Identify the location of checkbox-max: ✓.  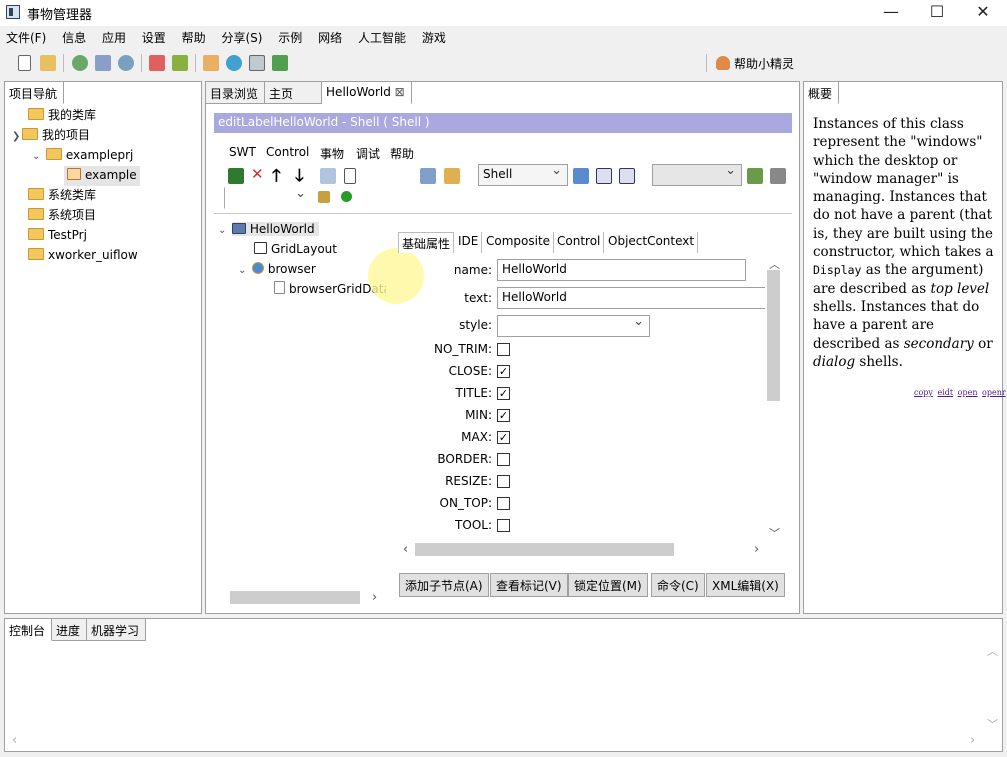
(503, 437).